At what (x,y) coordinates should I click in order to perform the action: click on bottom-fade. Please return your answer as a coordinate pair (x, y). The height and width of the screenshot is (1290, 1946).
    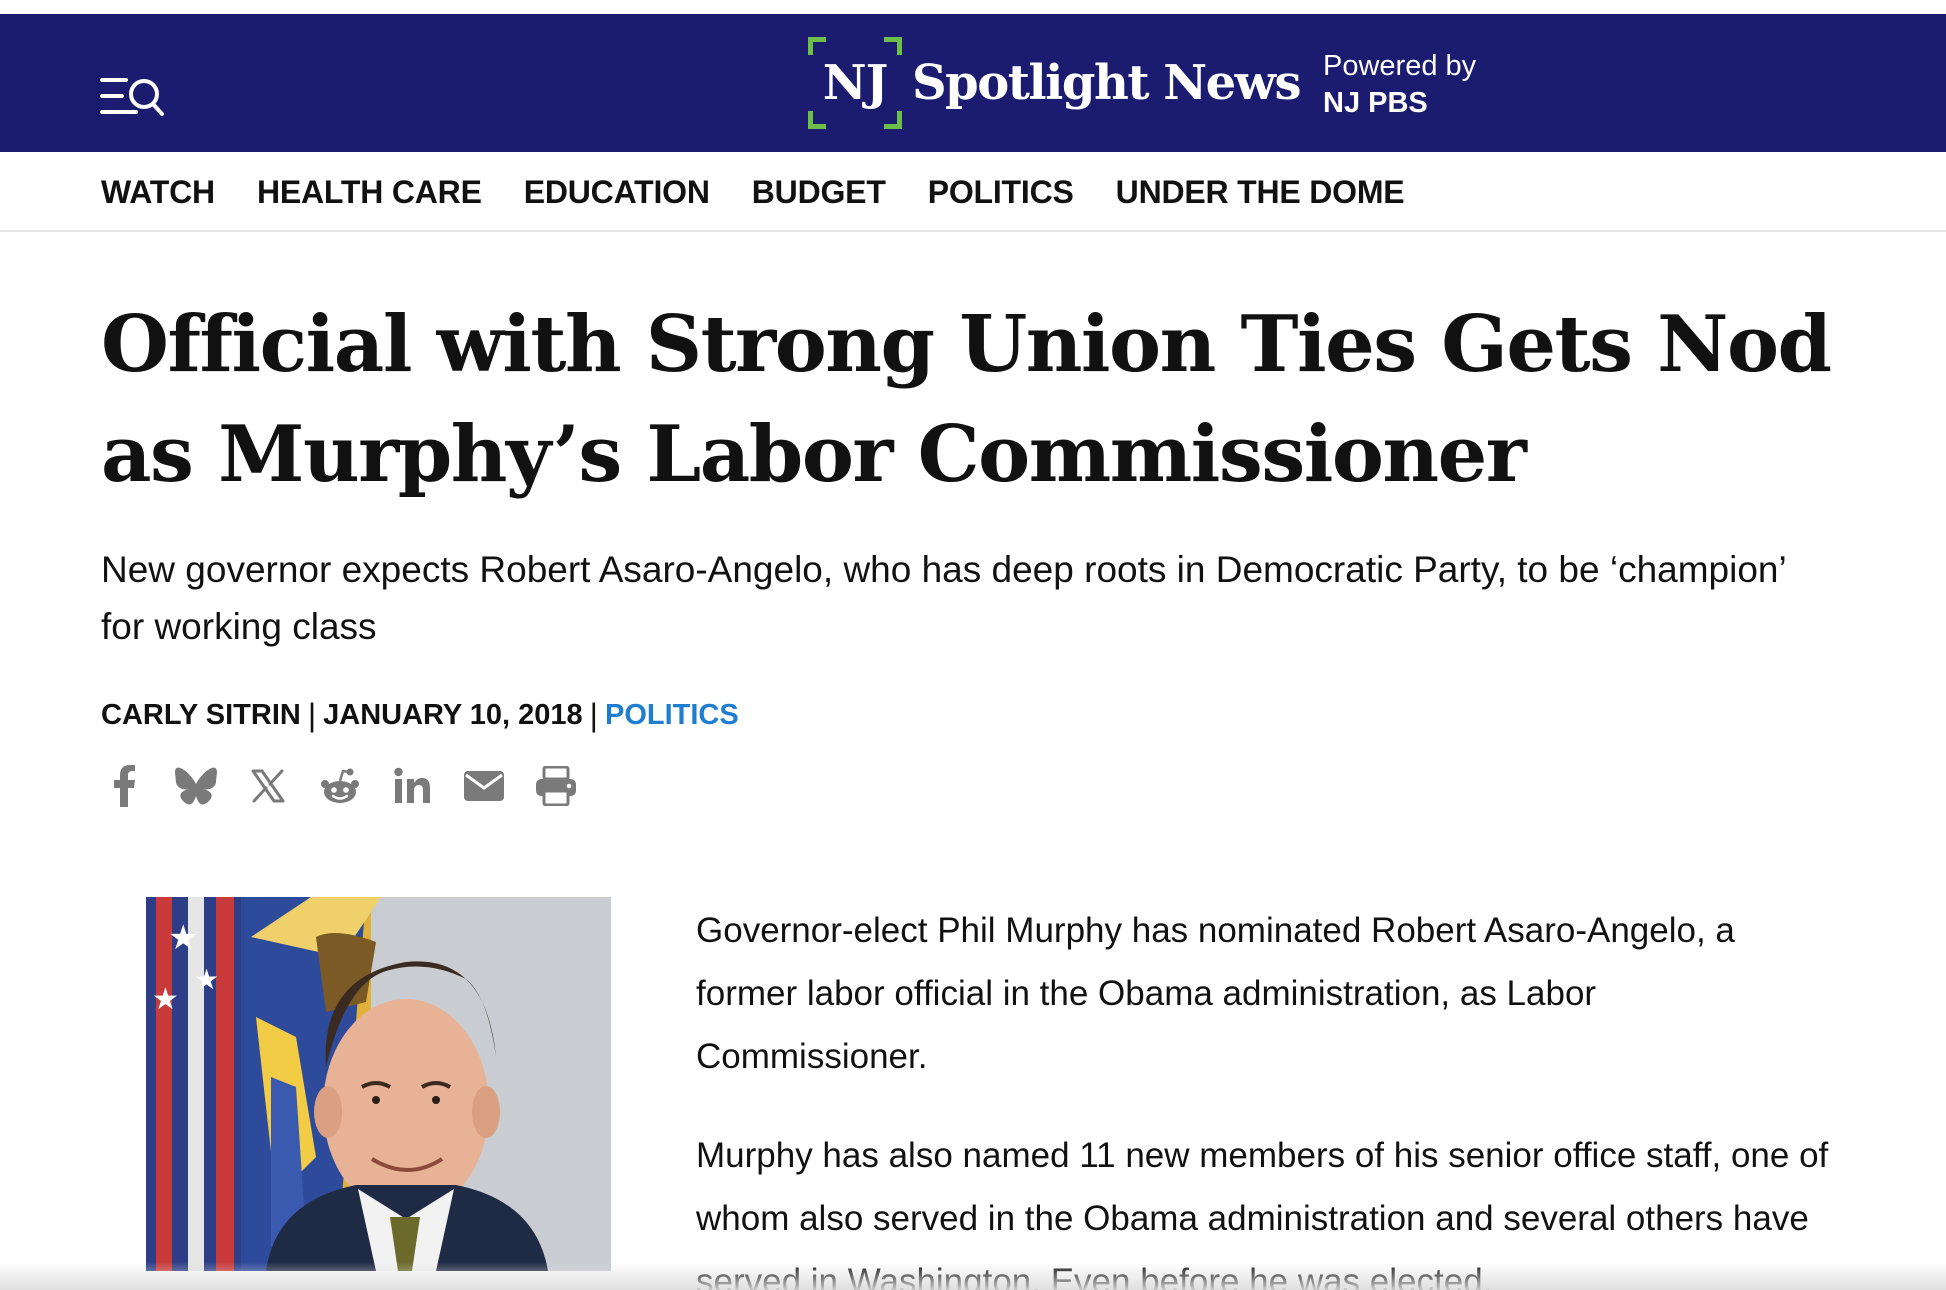
    Looking at the image, I should click on (973, 1276).